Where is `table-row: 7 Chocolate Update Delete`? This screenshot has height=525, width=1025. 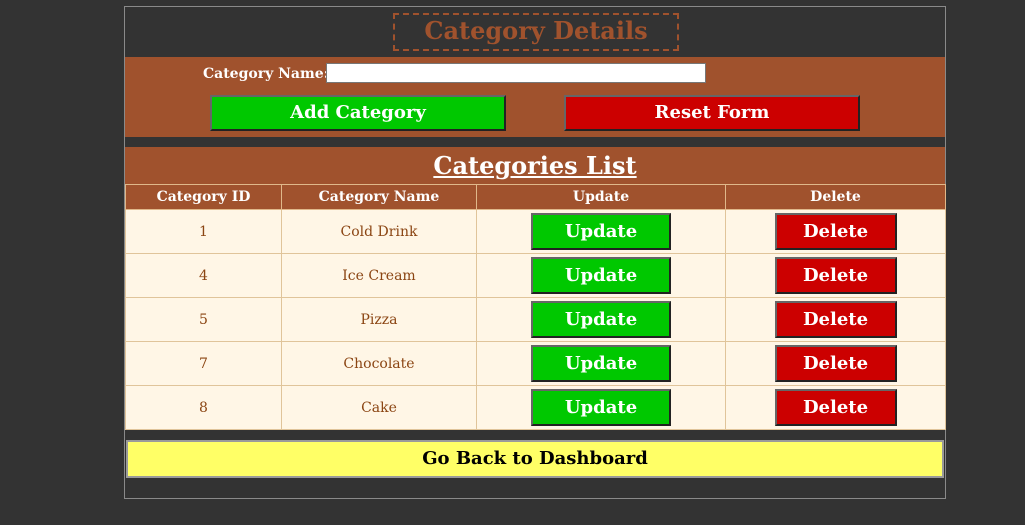
table-row: 7 Chocolate Update Delete is located at coordinates (535, 363).